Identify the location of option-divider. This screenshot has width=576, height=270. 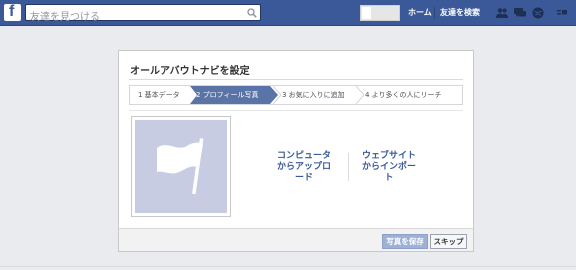
(348, 167).